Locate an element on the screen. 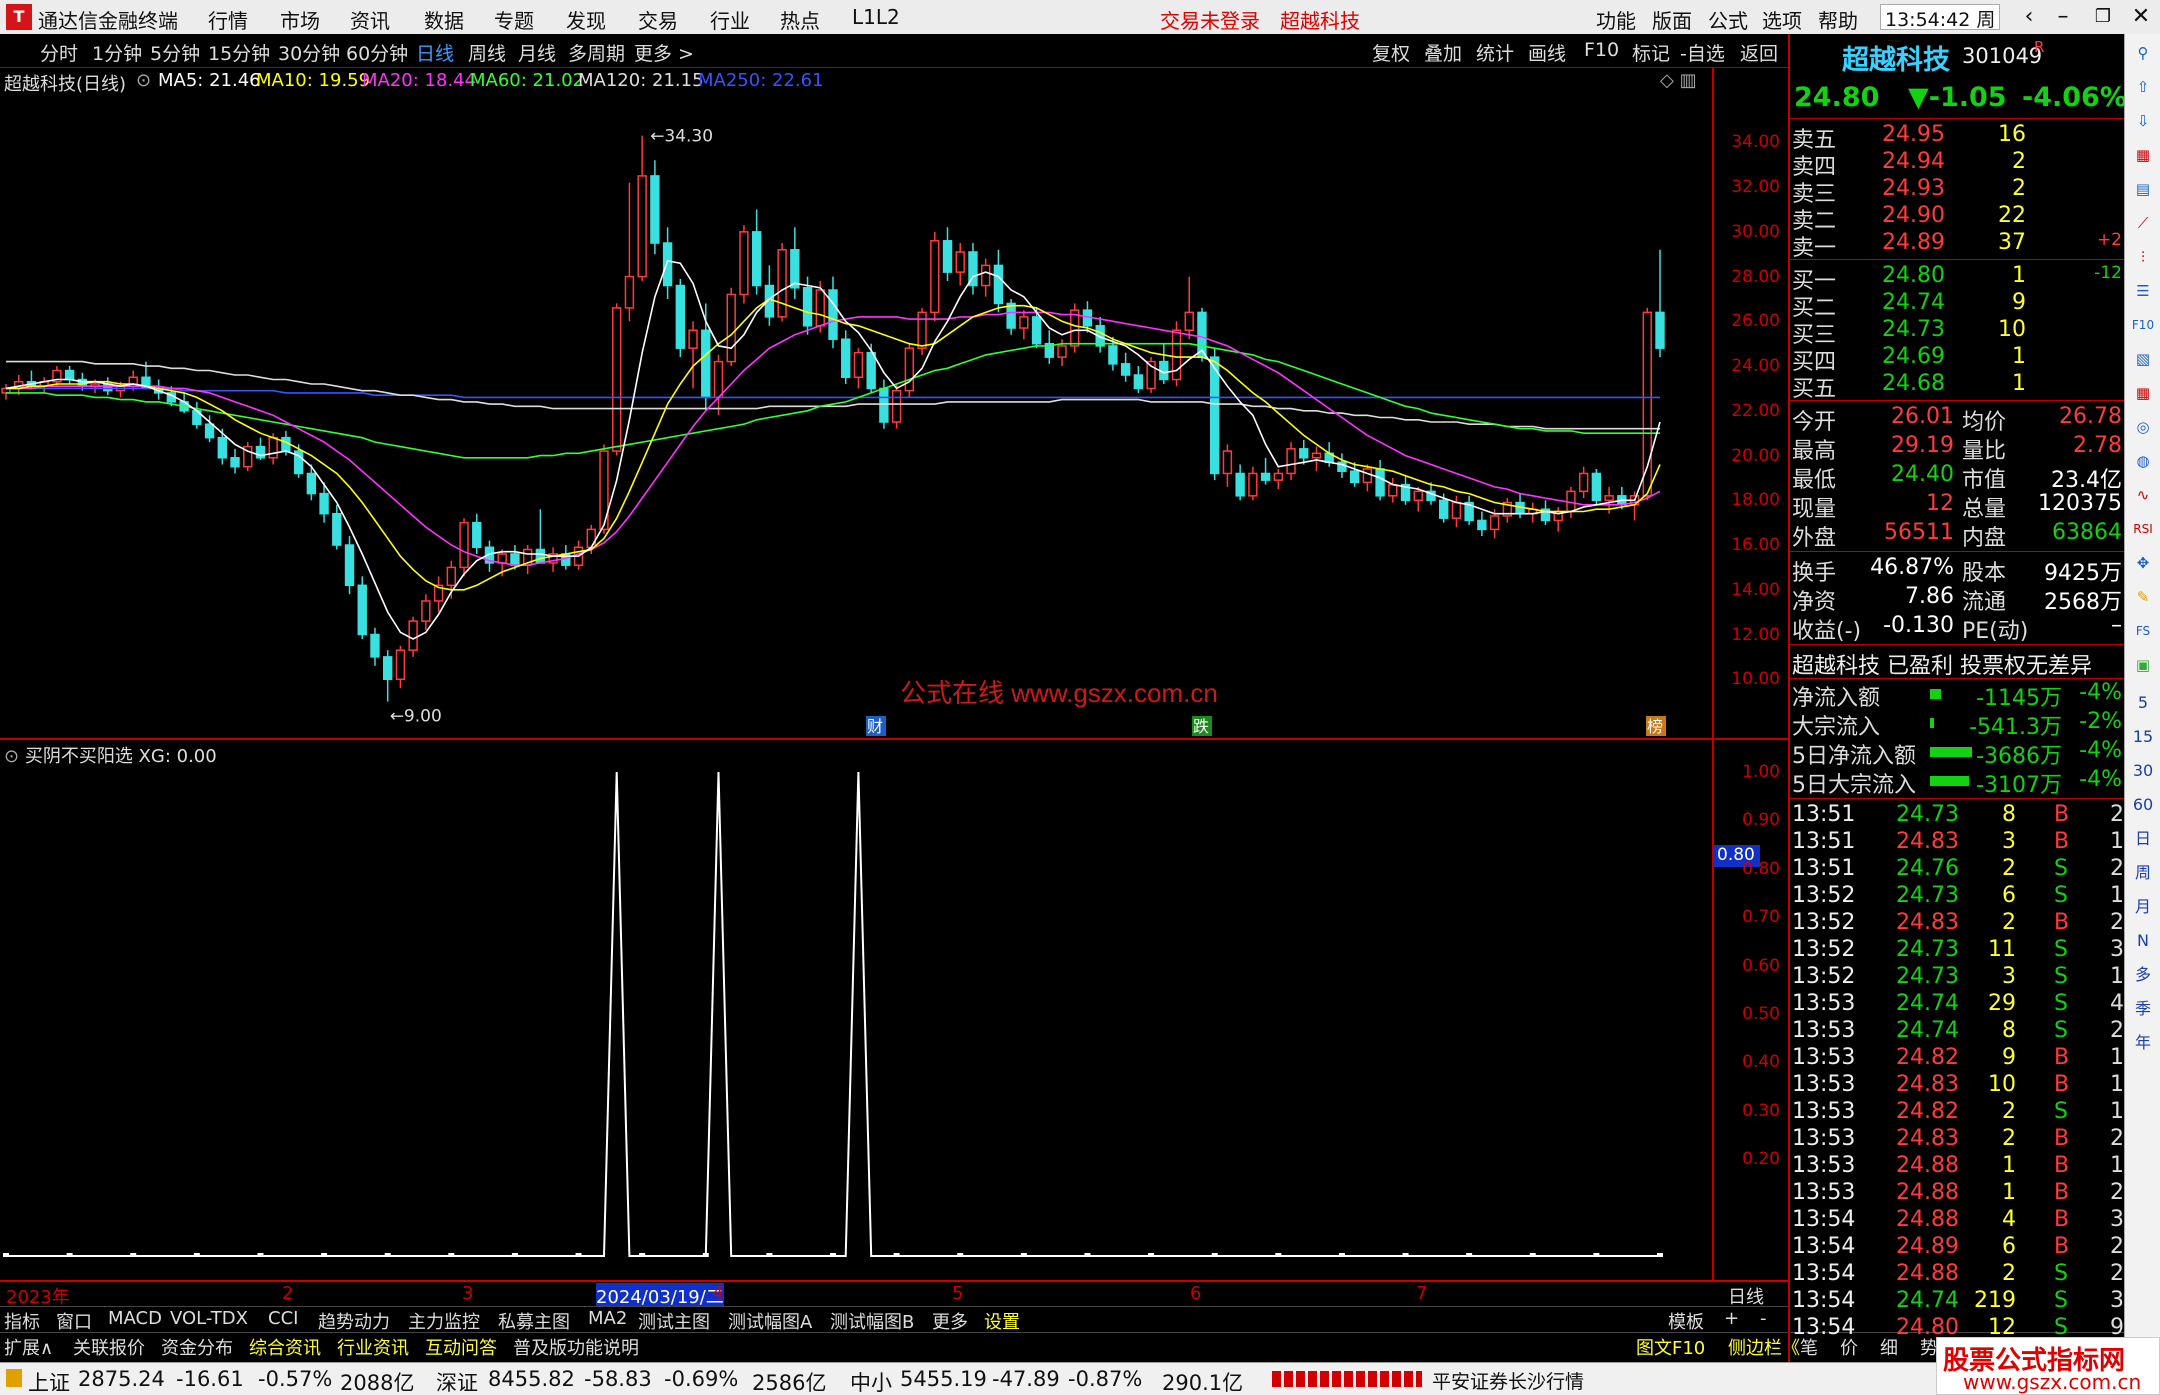 The width and height of the screenshot is (2160, 1395). period-tab: 30分钟 is located at coordinates (309, 52).